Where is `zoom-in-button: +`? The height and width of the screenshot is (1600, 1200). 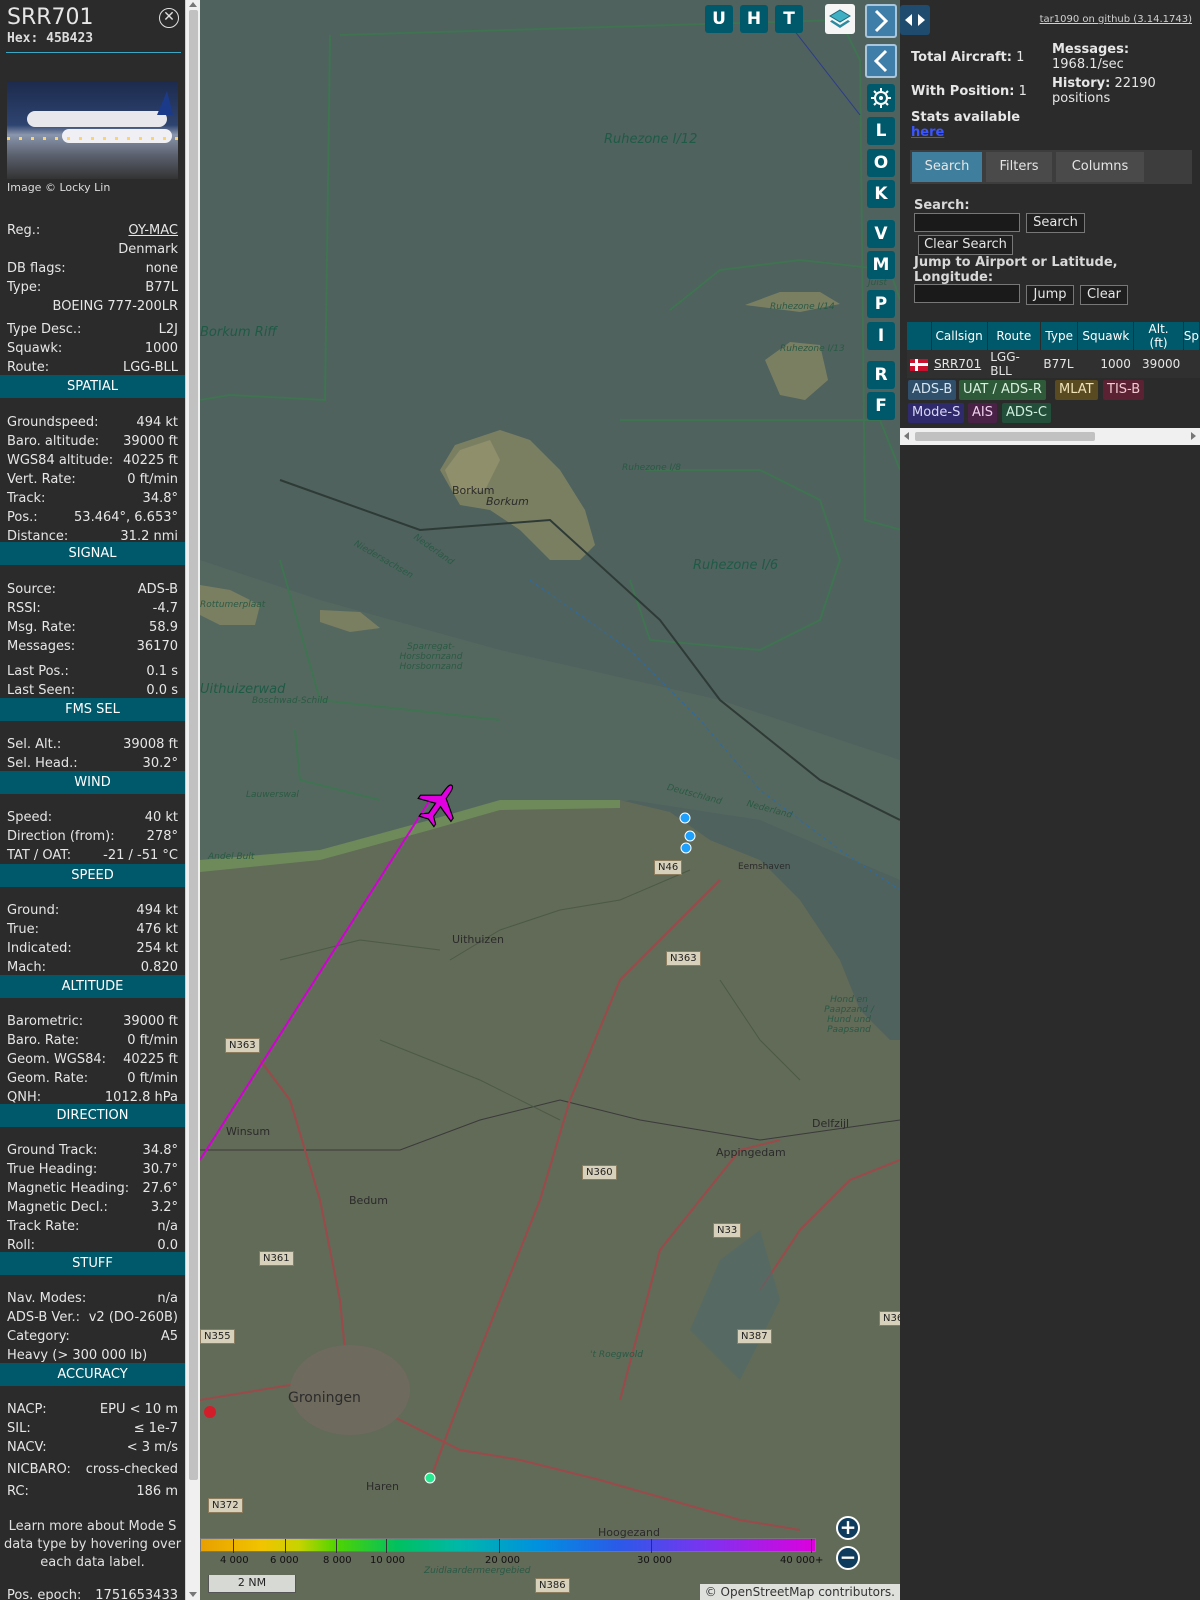 zoom-in-button: + is located at coordinates (848, 1528).